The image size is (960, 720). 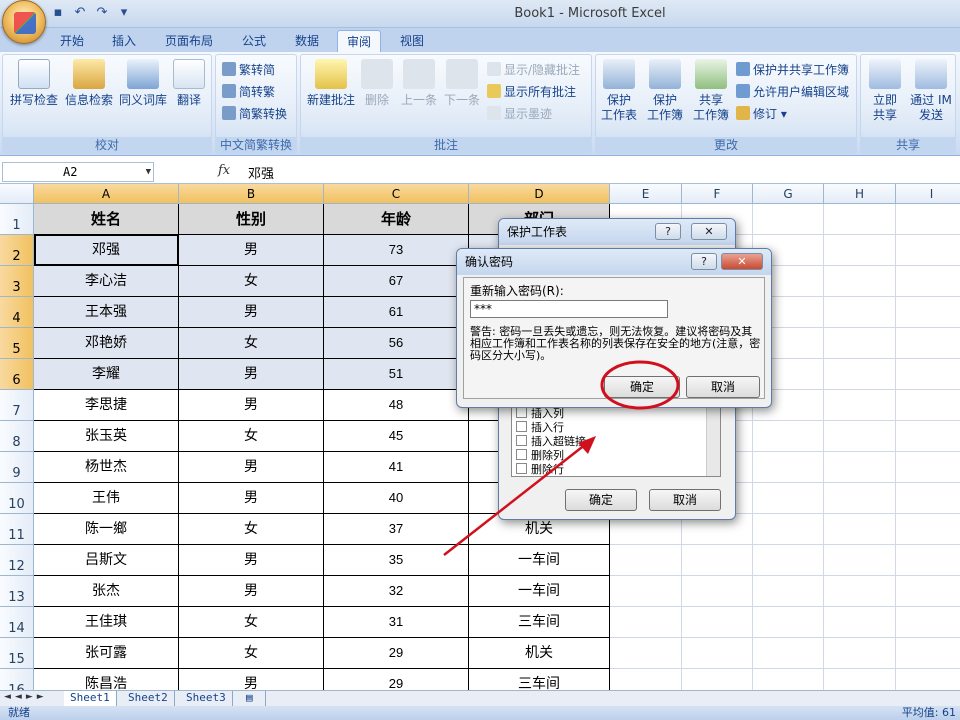 I want to click on office-button, so click(x=24, y=22).